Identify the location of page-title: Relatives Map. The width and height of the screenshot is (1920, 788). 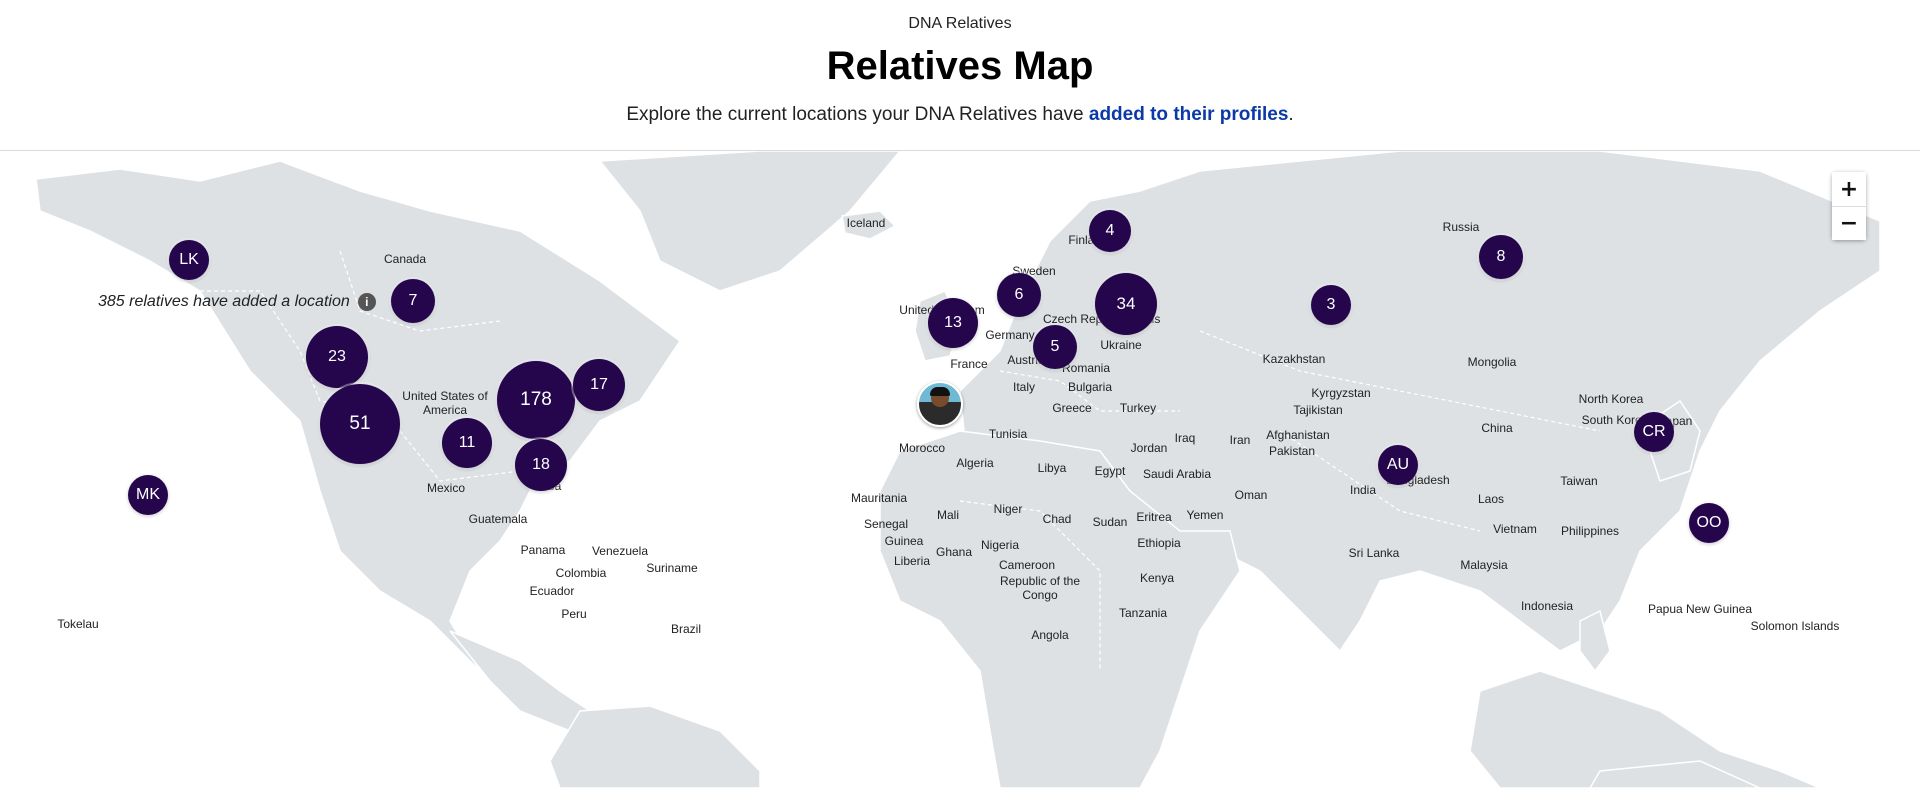
(960, 66).